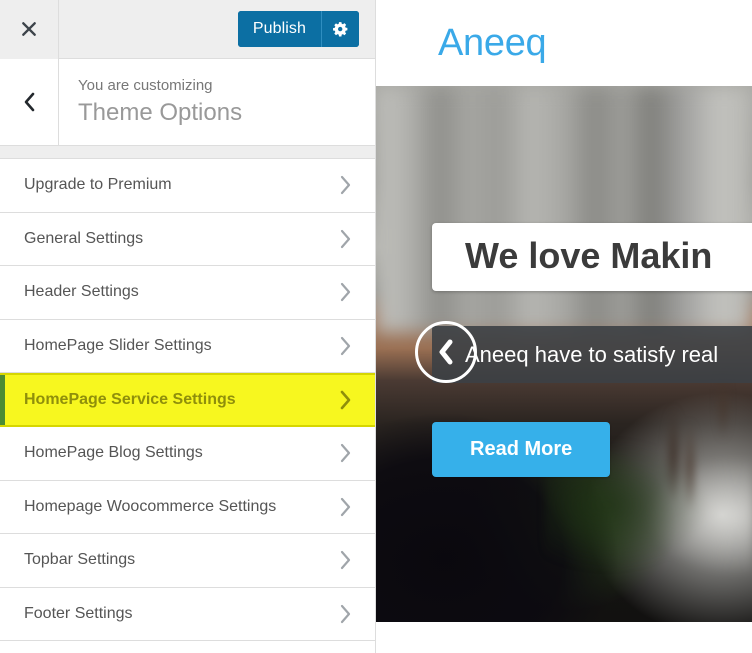 Image resolution: width=752 pixels, height=653 pixels. I want to click on slider-prev-button, so click(446, 352).